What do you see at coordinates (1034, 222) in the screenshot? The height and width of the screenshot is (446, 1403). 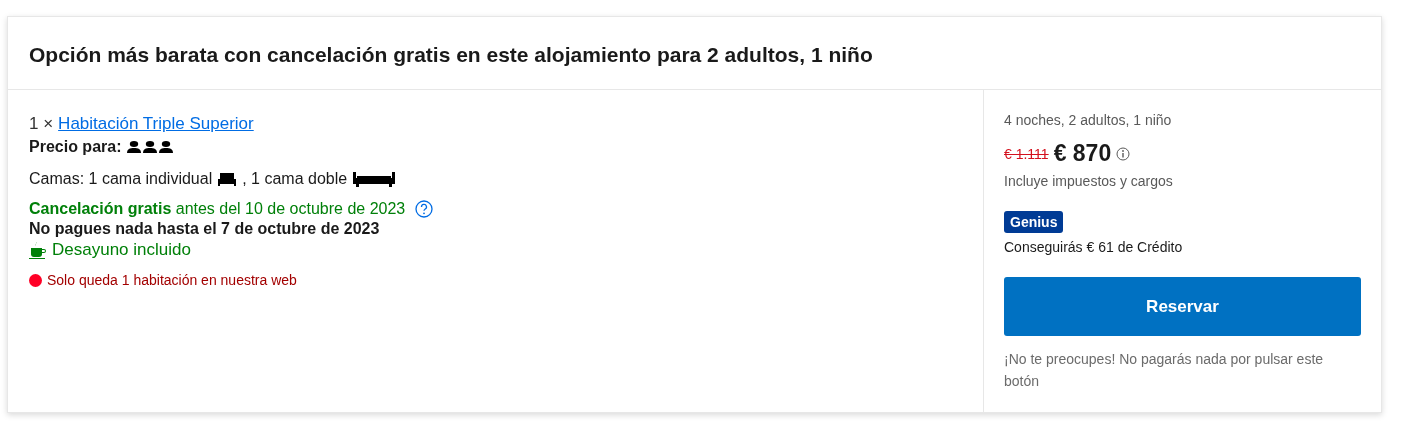 I see `genius-badge: Genius` at bounding box center [1034, 222].